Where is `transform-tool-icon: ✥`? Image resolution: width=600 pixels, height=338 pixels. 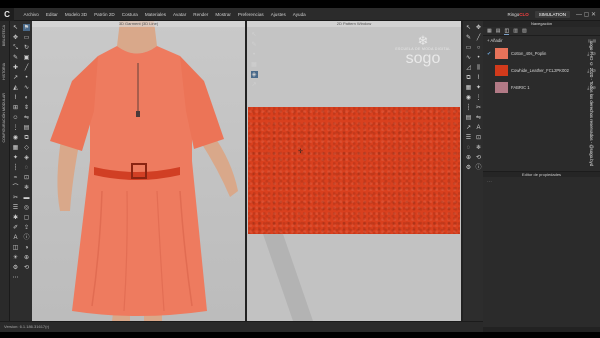
transform-tool-icon: ✥ is located at coordinates (15, 37).